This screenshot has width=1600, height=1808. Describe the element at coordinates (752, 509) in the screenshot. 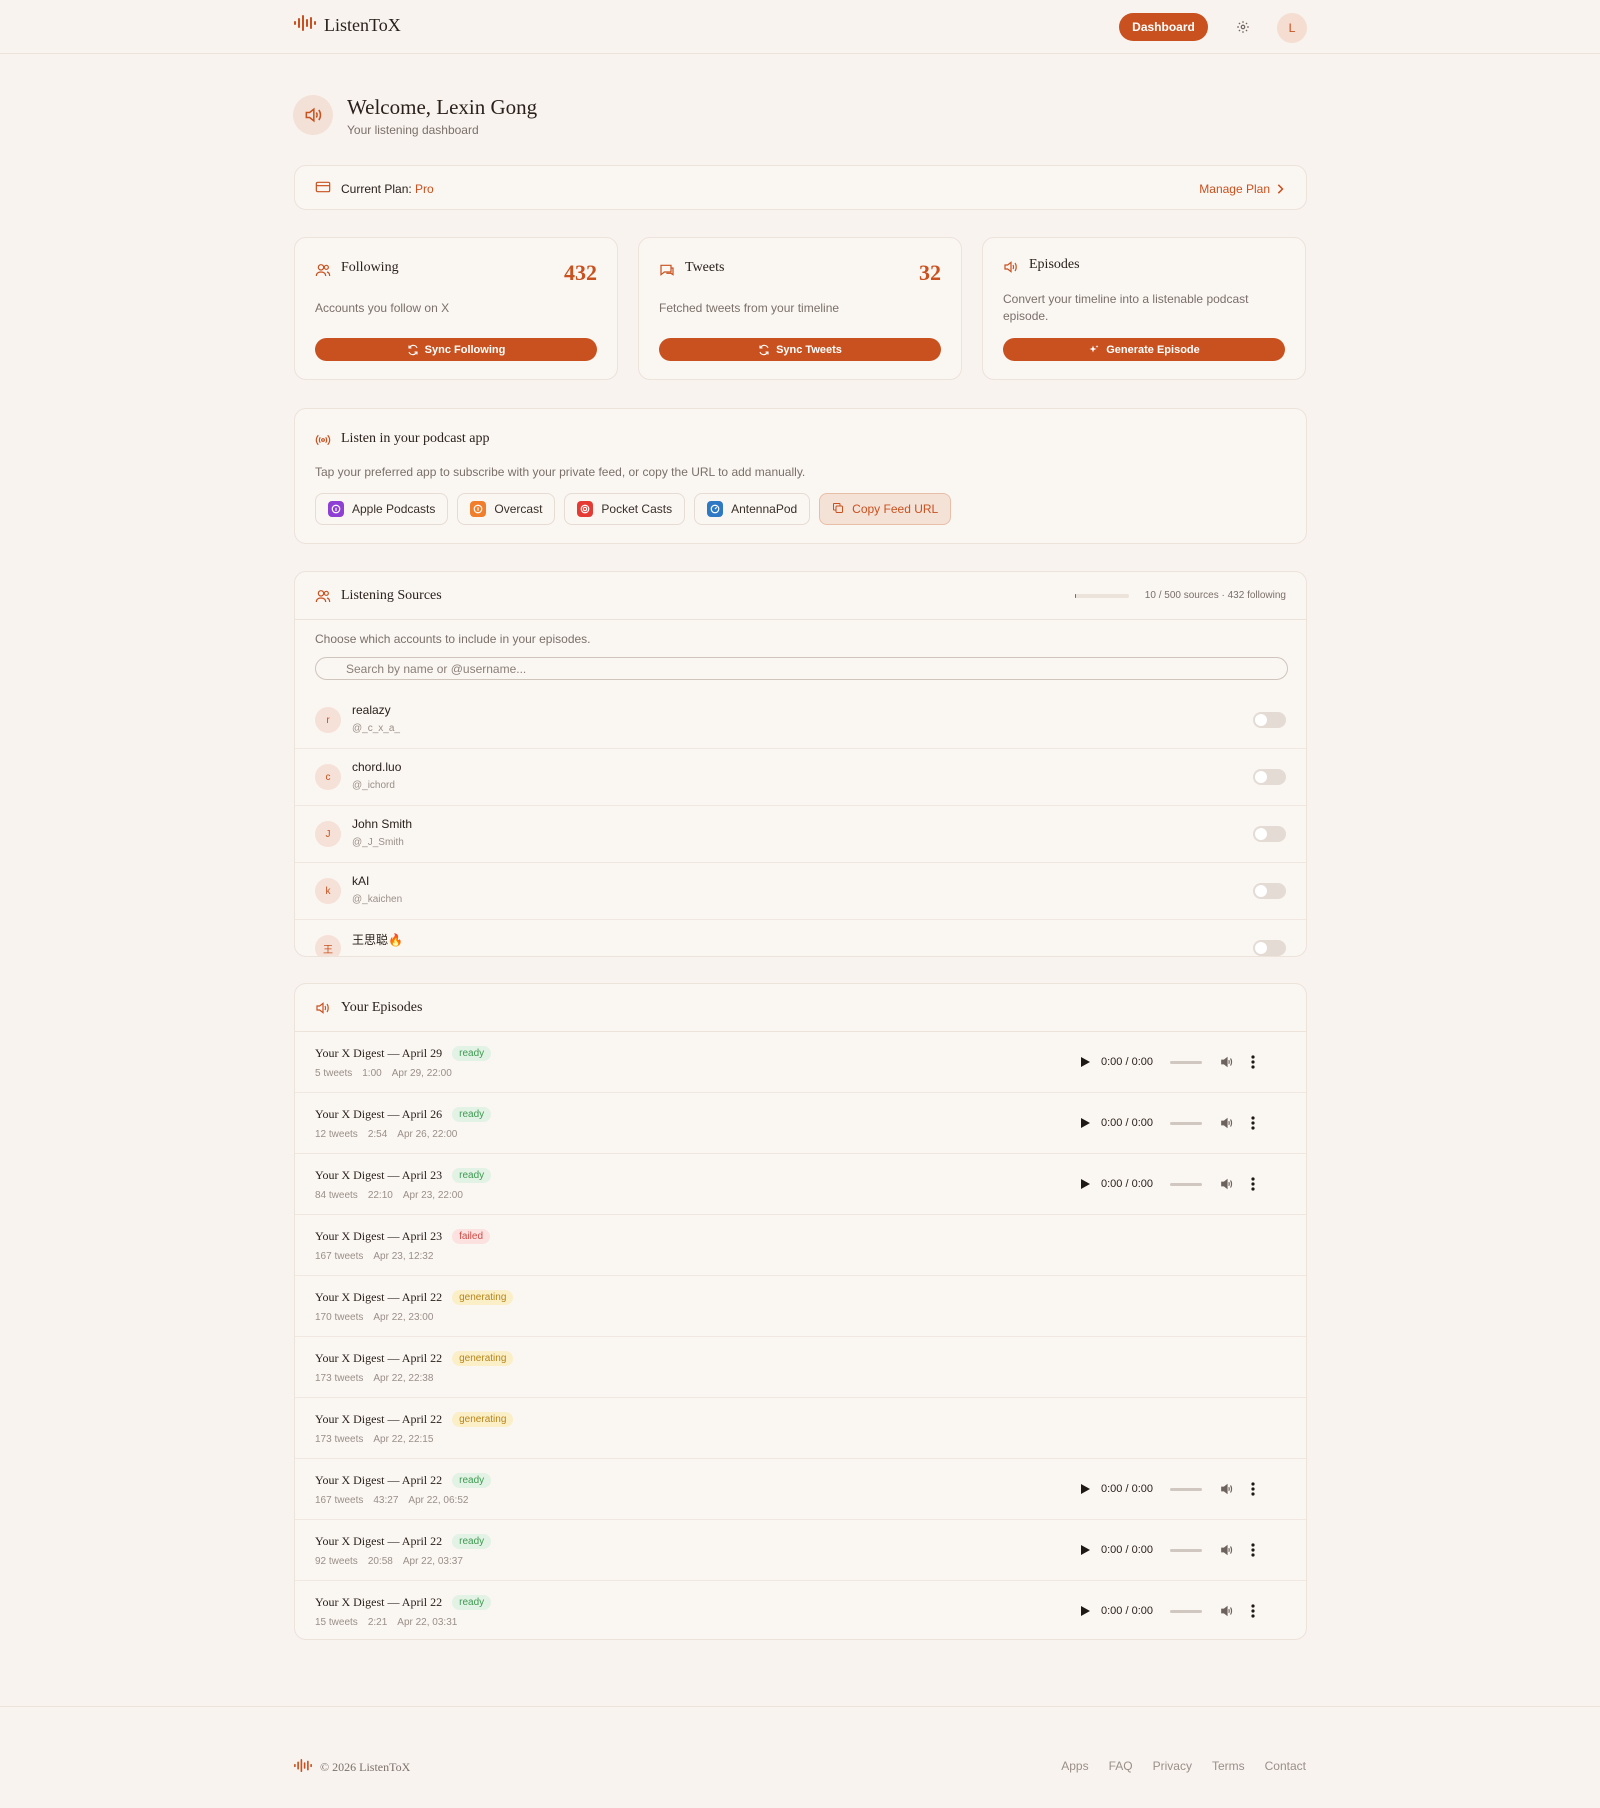

I see `antennapod-button: AntennaPod` at that location.